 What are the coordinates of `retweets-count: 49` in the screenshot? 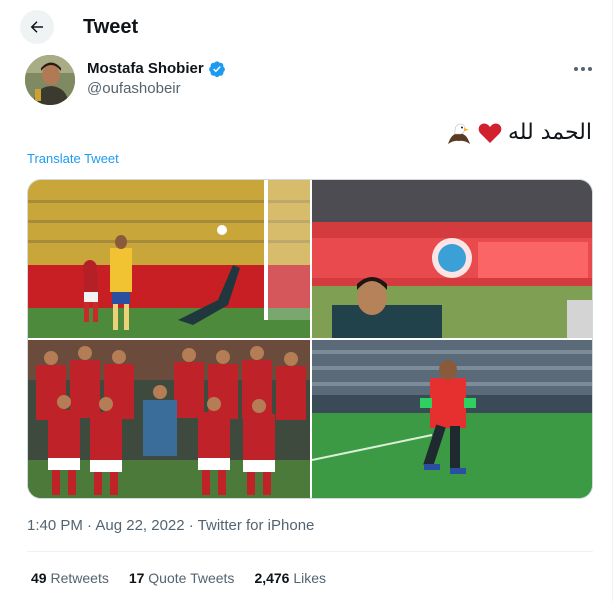 It's located at (39, 578).